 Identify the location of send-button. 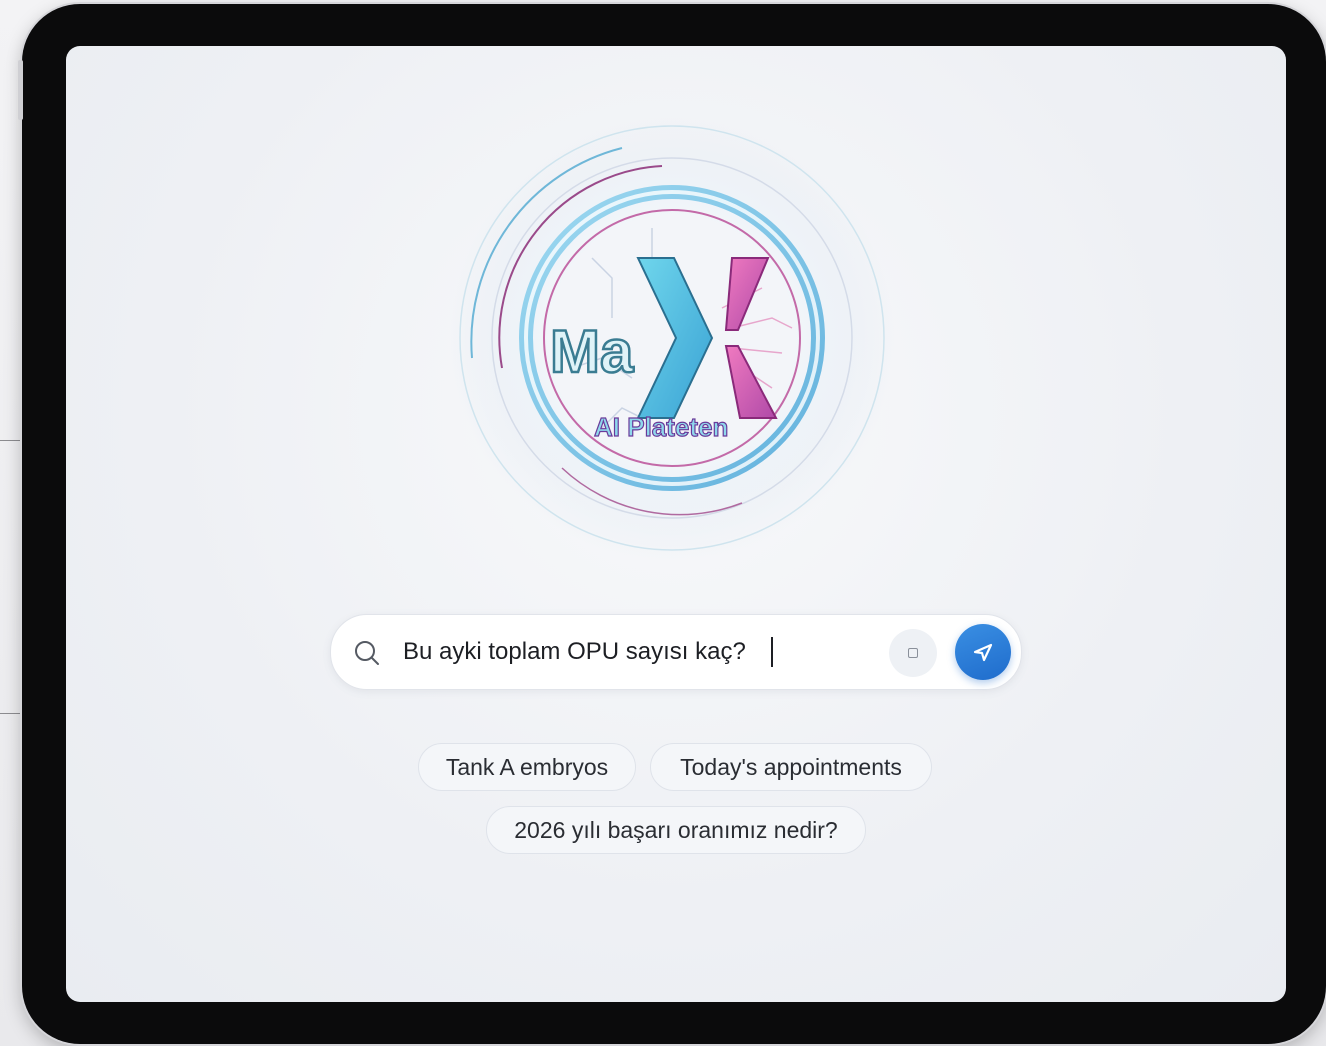
(983, 652).